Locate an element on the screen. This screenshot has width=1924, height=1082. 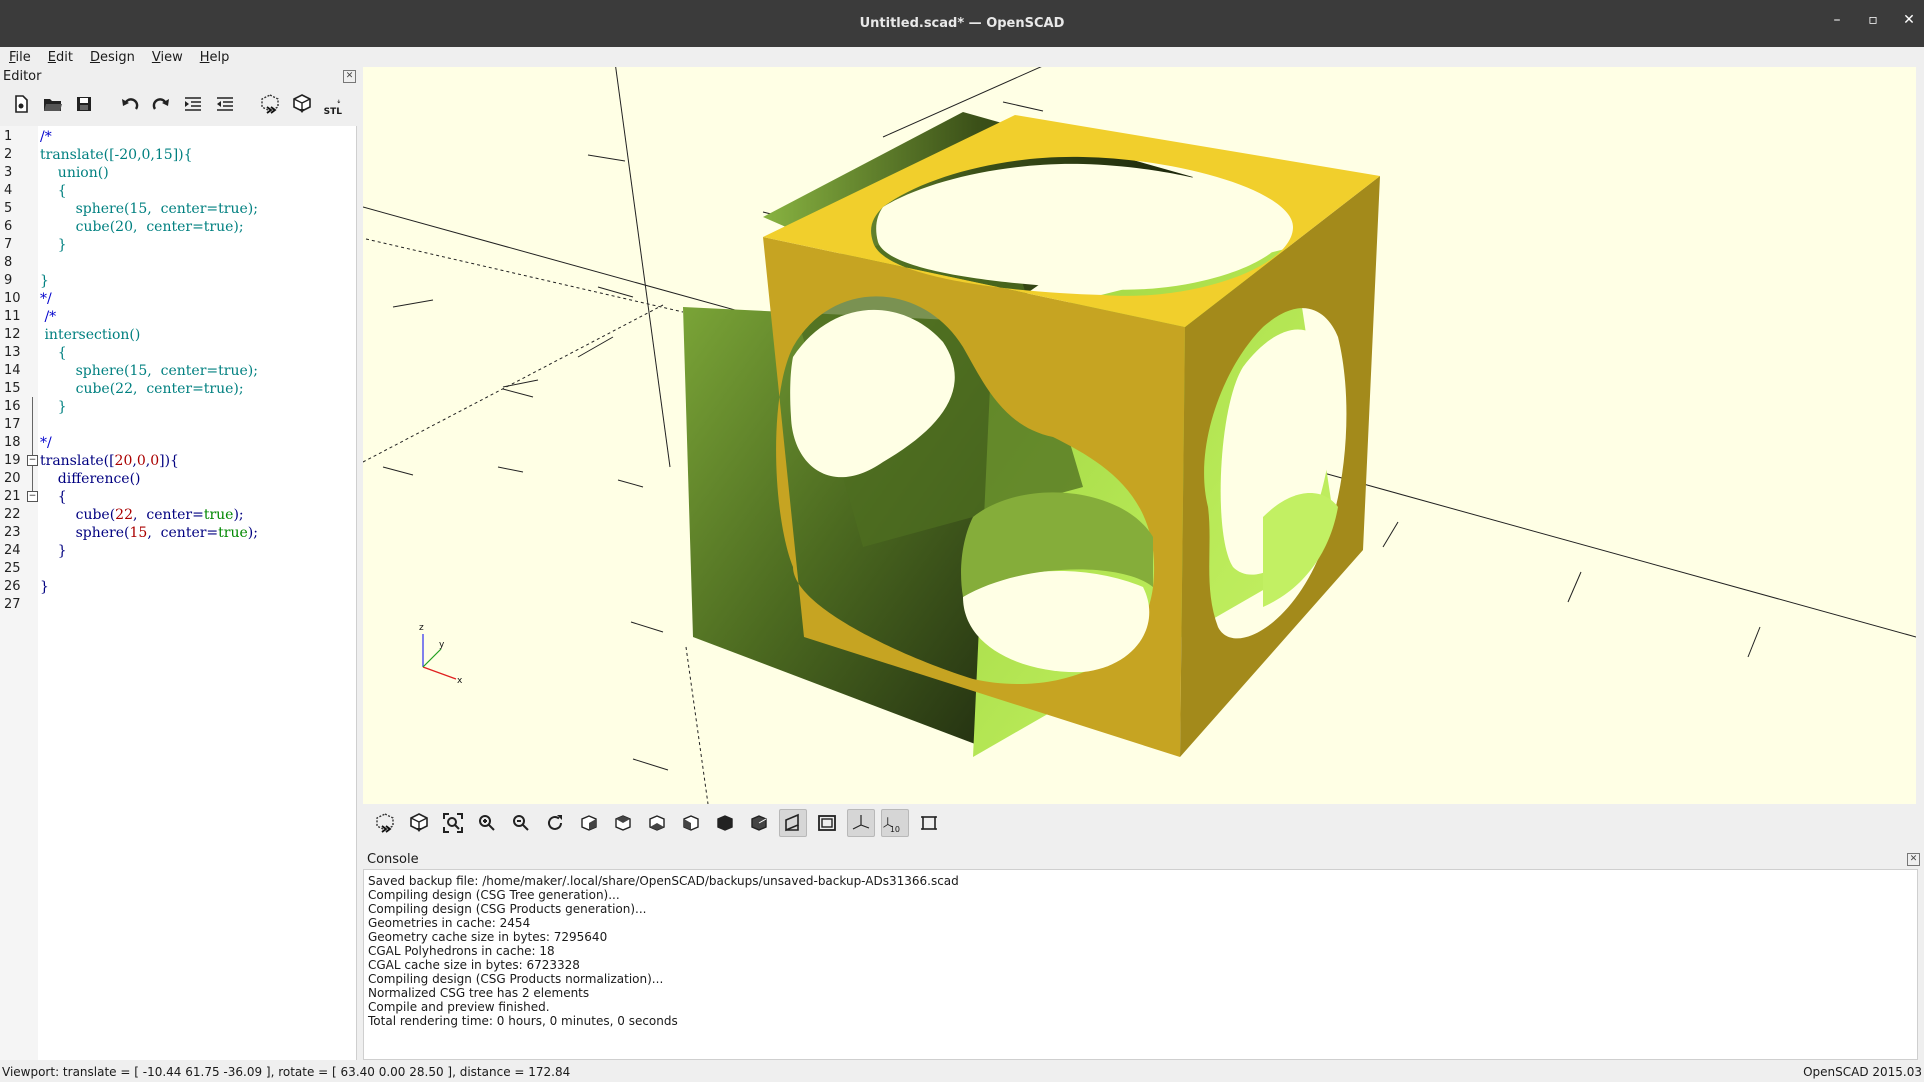
view-all-icon is located at coordinates (453, 823).